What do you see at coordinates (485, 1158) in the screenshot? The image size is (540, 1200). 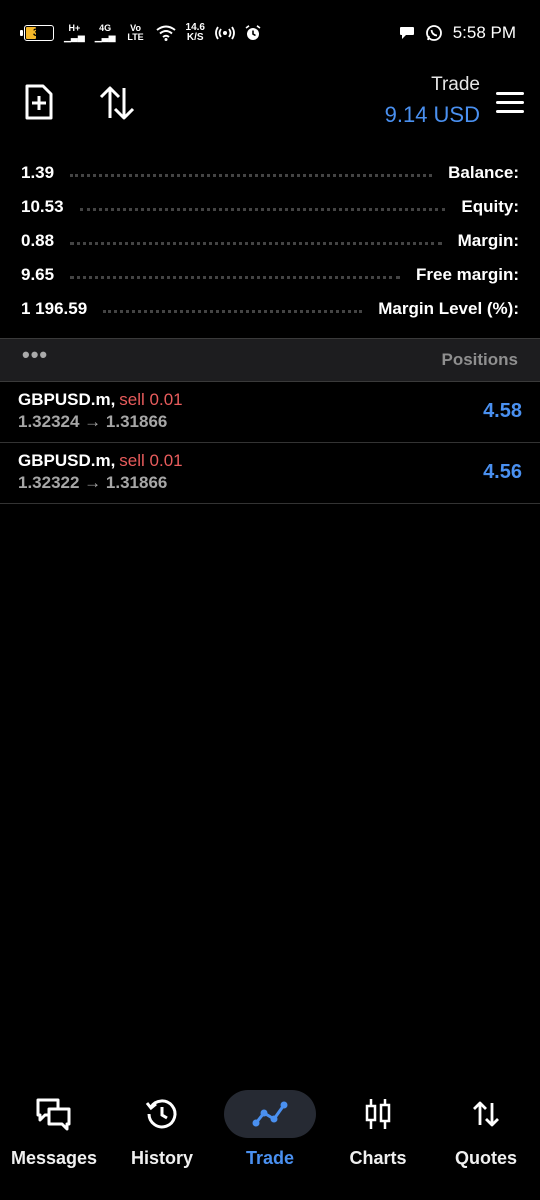 I see `nav-quotes-label: Quotes` at bounding box center [485, 1158].